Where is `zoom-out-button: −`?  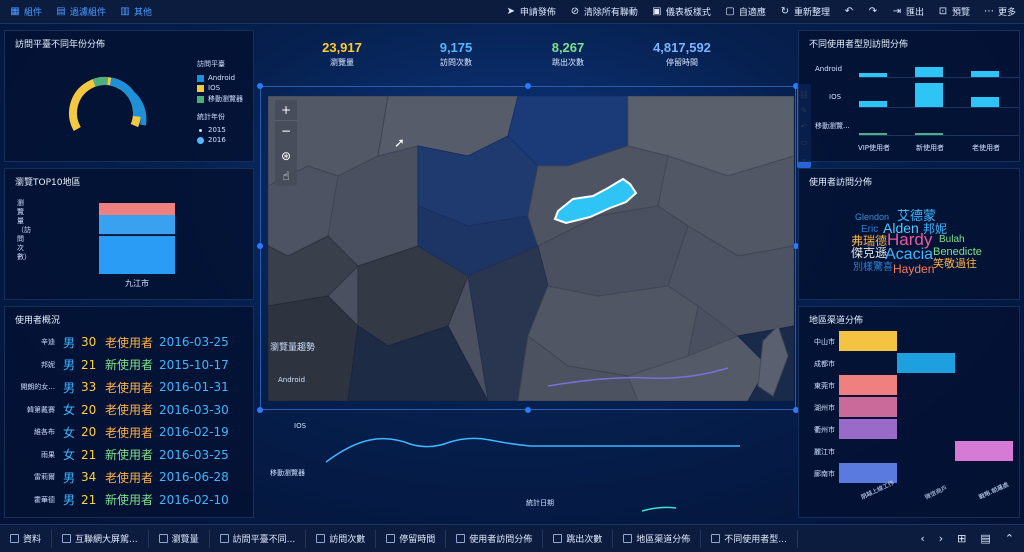 zoom-out-button: − is located at coordinates (286, 130).